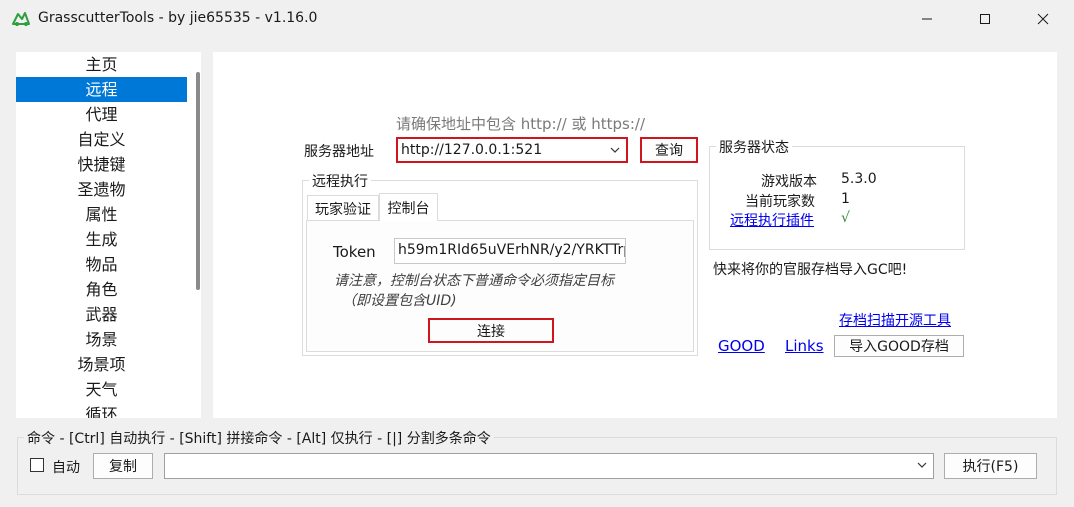 The image size is (1074, 507). What do you see at coordinates (899, 346) in the screenshot?
I see `import-good-button: 导入GOOD存档` at bounding box center [899, 346].